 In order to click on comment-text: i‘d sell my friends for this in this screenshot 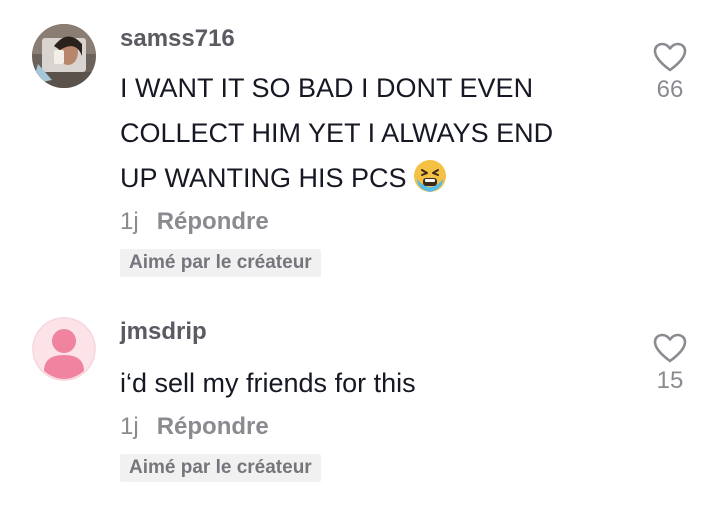, I will do `click(268, 383)`.